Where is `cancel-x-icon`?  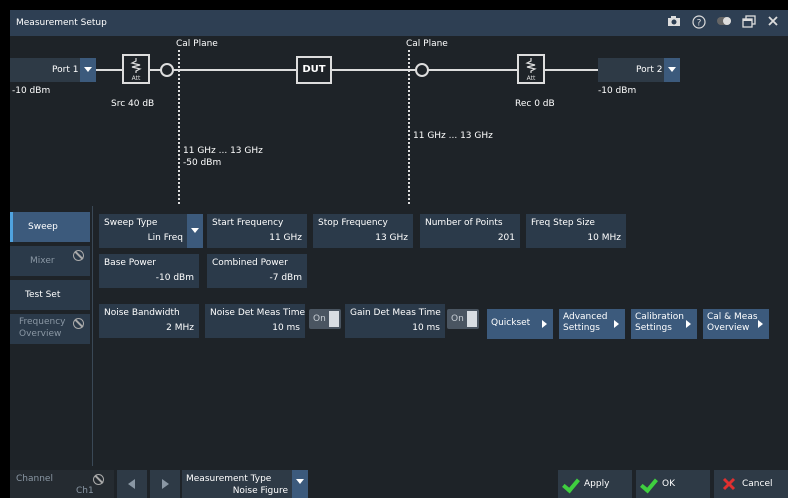 cancel-x-icon is located at coordinates (729, 484).